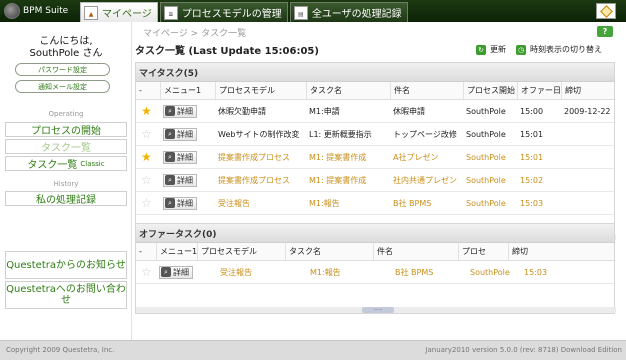  Describe the element at coordinates (260, 134) in the screenshot. I see `process-model-cell: Webサイトの制作改変` at that location.